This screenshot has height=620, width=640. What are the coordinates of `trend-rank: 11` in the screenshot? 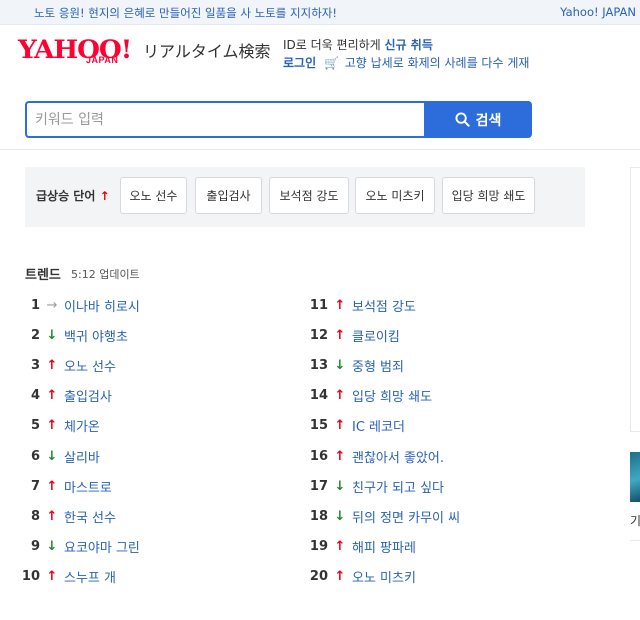 It's located at (318, 305).